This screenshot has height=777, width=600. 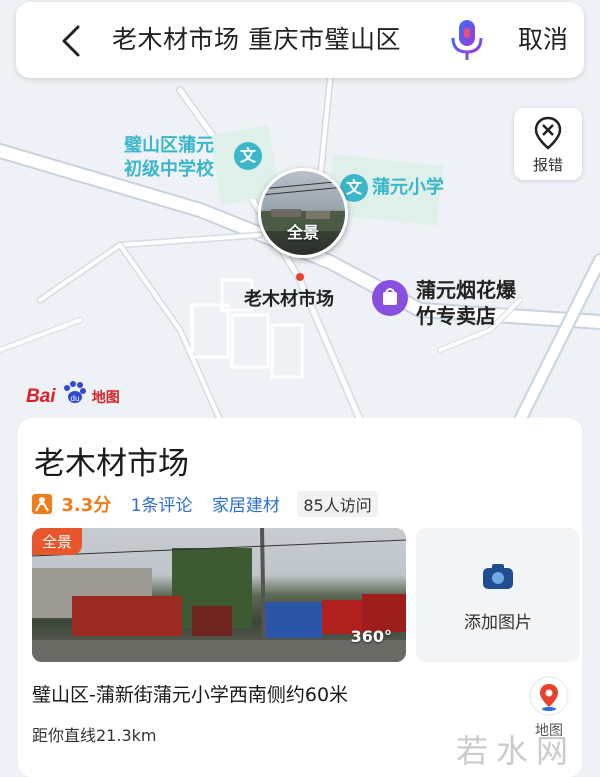 What do you see at coordinates (466, 290) in the screenshot?
I see `shop-label-line1: 蒲元烟花爆` at bounding box center [466, 290].